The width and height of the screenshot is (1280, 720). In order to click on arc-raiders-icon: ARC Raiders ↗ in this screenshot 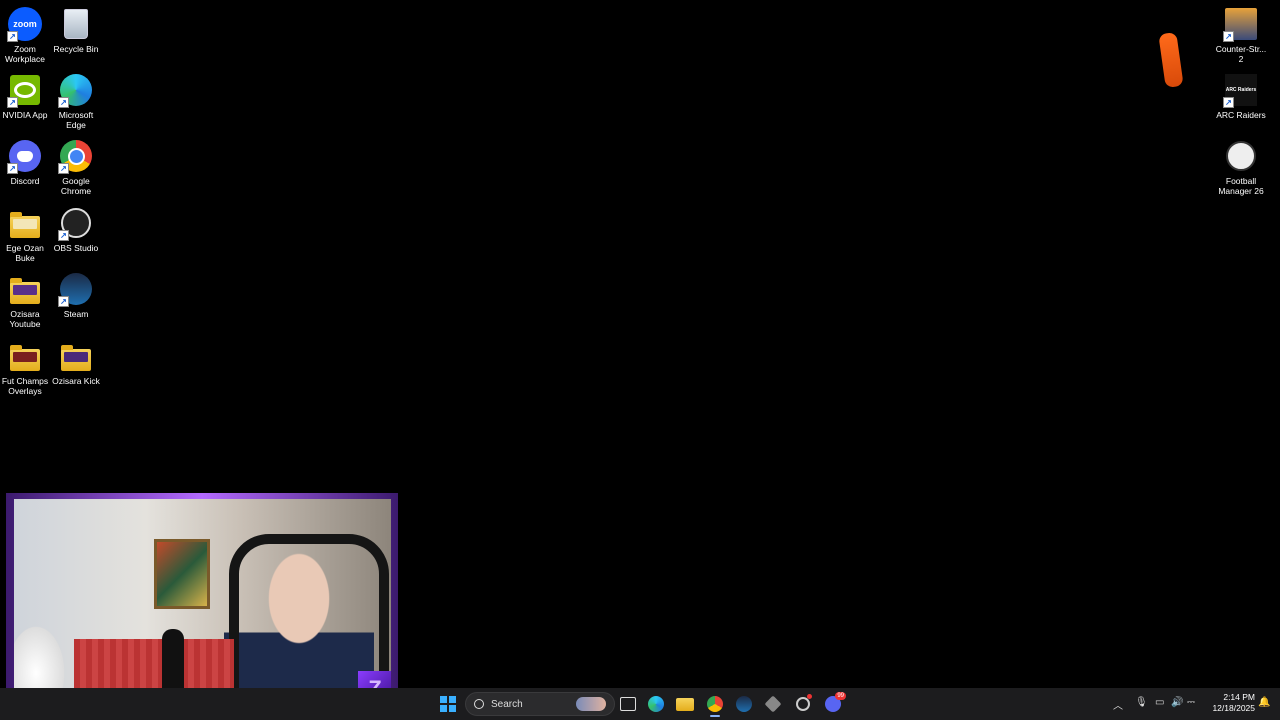, I will do `click(1241, 90)`.